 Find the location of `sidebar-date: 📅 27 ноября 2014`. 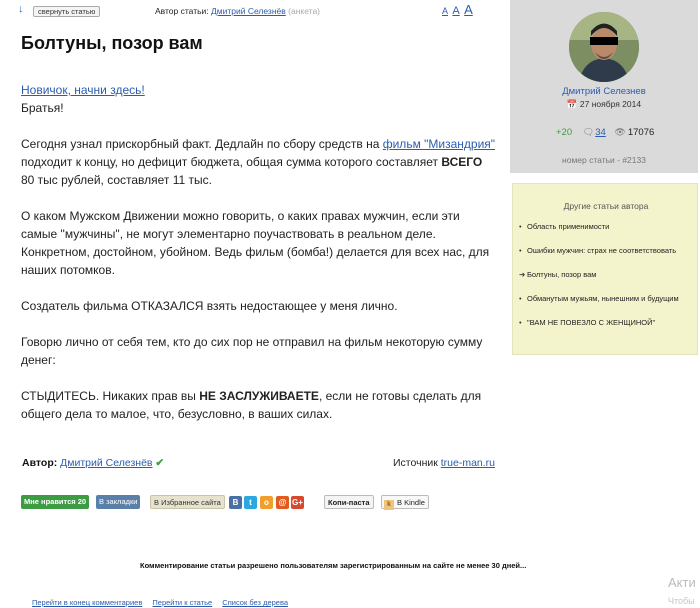

sidebar-date: 📅 27 ноября 2014 is located at coordinates (604, 104).